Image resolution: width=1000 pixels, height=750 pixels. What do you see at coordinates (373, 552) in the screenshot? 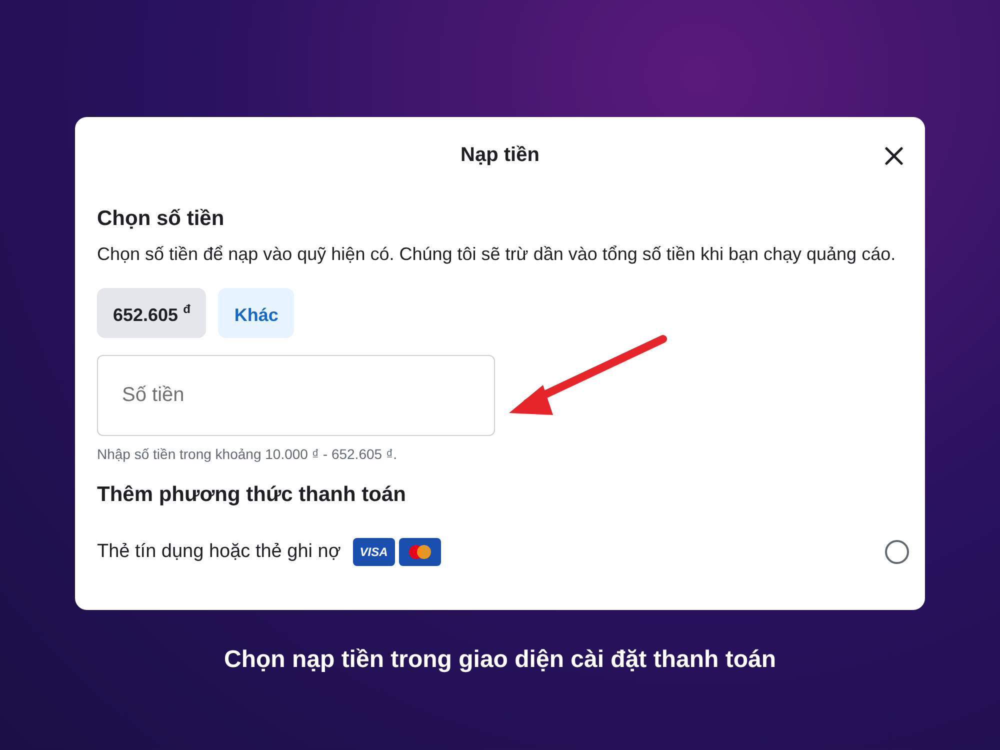
I see `visa-logo: VISA` at bounding box center [373, 552].